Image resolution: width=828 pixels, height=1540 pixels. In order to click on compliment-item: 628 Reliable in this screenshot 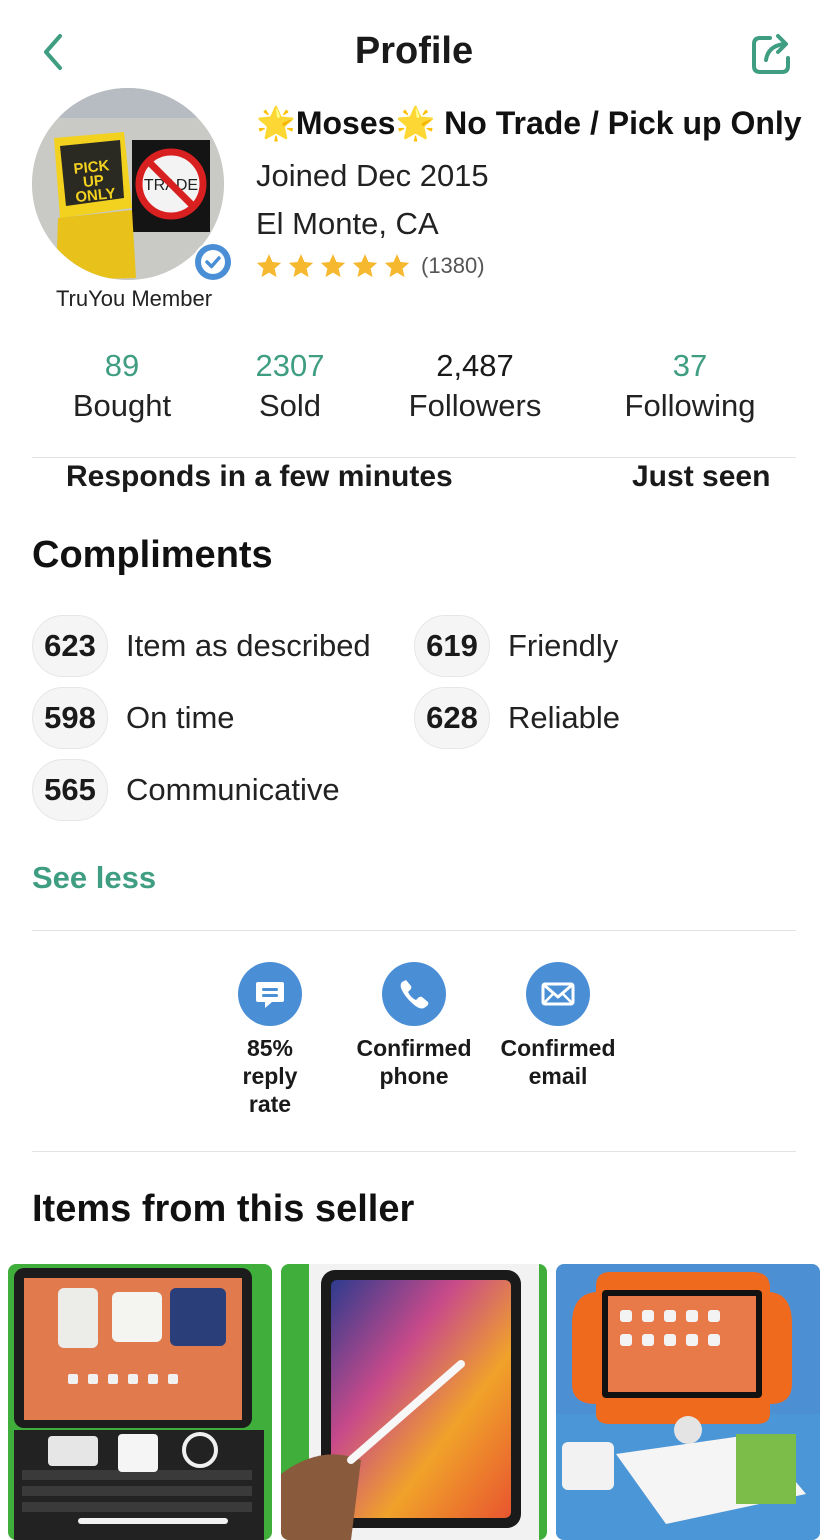, I will do `click(517, 718)`.